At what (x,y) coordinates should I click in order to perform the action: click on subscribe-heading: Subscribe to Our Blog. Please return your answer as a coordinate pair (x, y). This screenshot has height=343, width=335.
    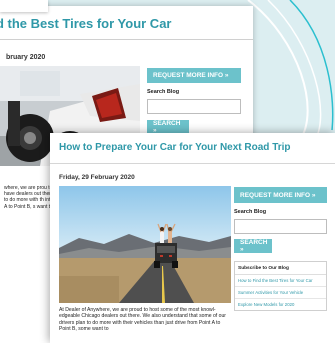
    Looking at the image, I should click on (280, 268).